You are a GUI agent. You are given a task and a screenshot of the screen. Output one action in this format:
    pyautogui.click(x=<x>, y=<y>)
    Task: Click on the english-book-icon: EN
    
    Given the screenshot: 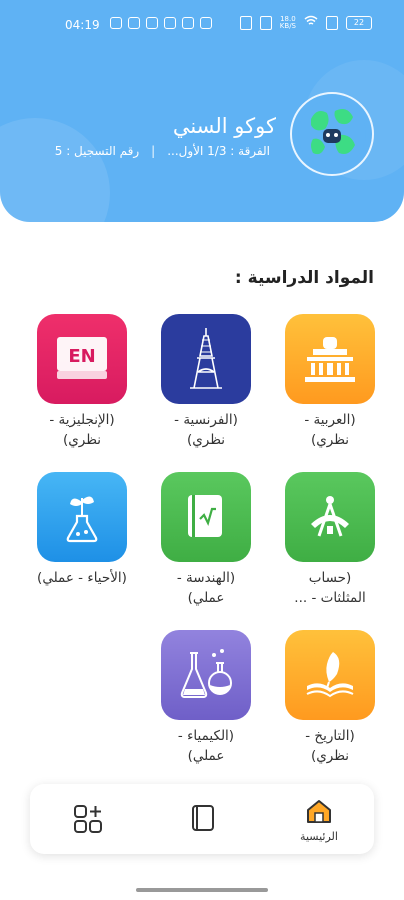 What is the action you would take?
    pyautogui.click(x=82, y=359)
    